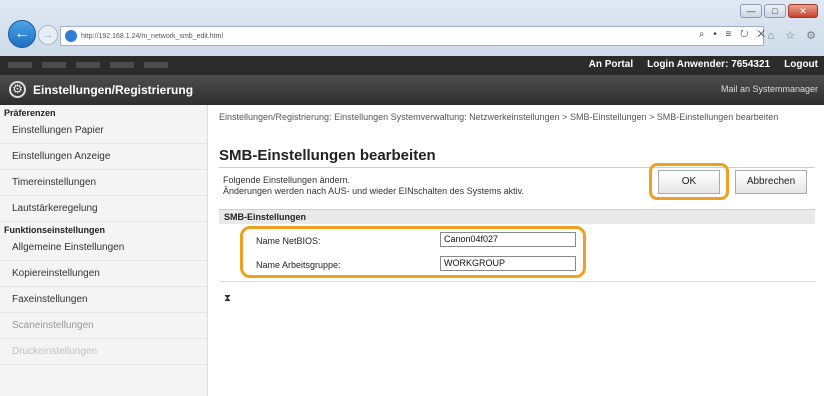  Describe the element at coordinates (103, 183) in the screenshot. I see `sidebar-item-timer: Timereinstellungen` at that location.